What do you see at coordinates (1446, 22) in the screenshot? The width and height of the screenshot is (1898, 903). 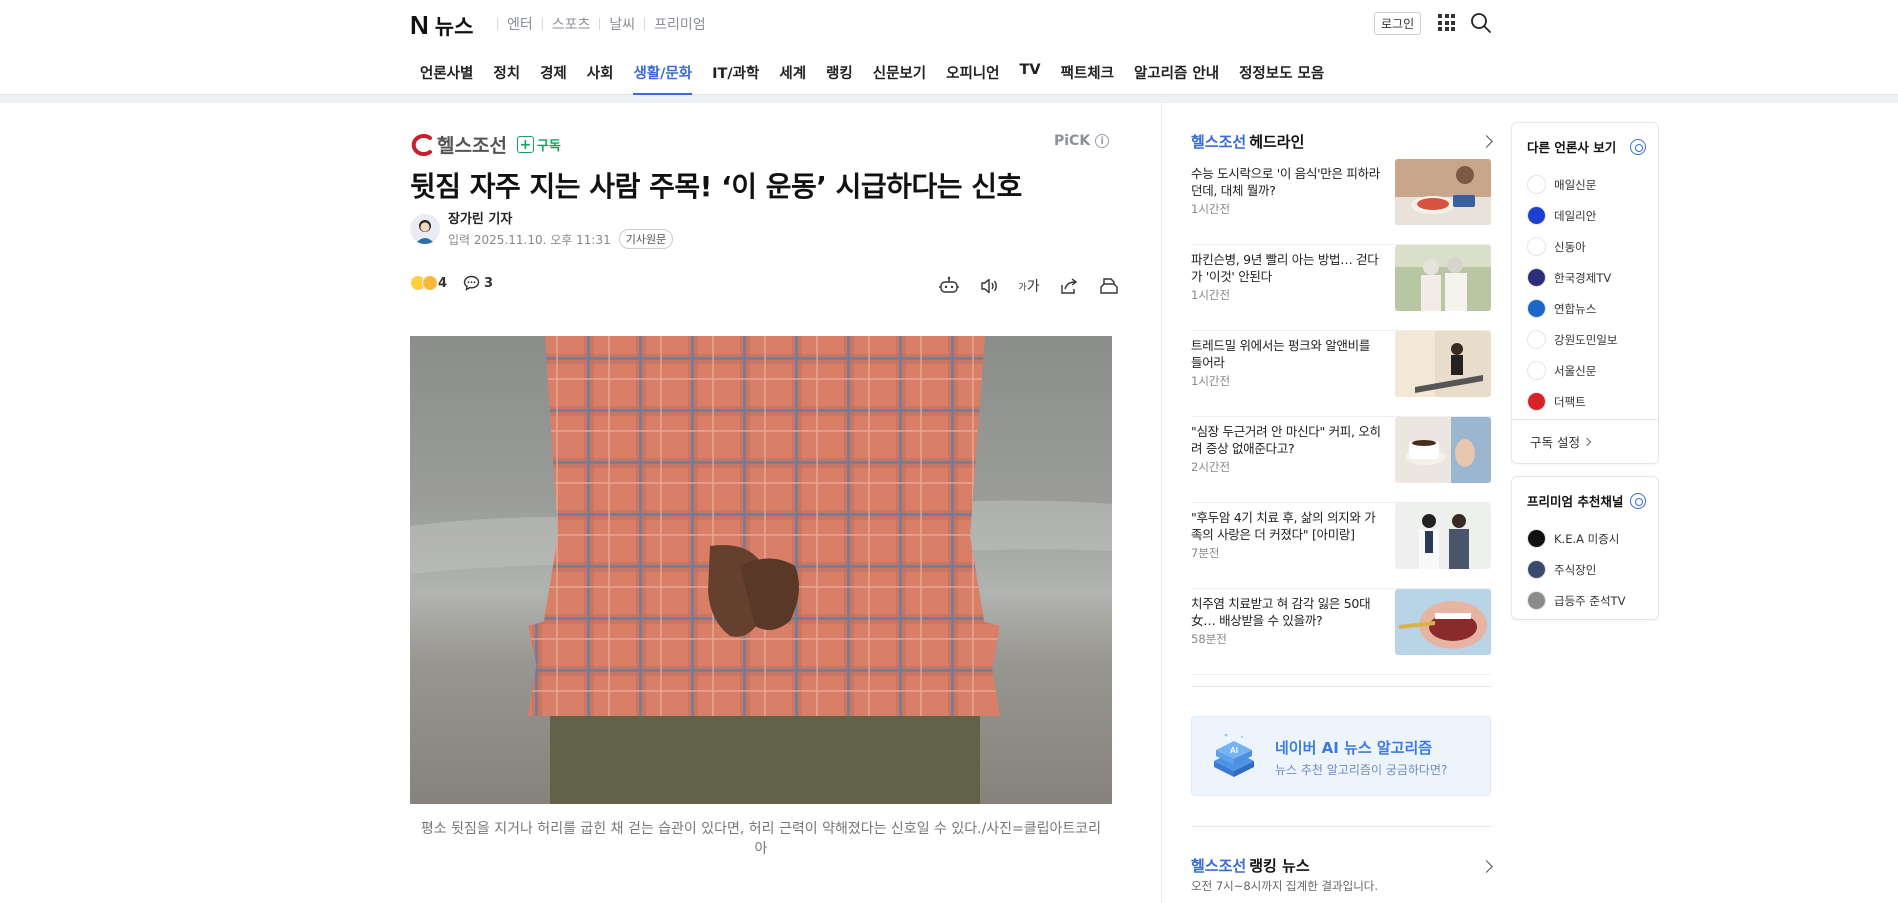 I see `apps-grid-icon` at bounding box center [1446, 22].